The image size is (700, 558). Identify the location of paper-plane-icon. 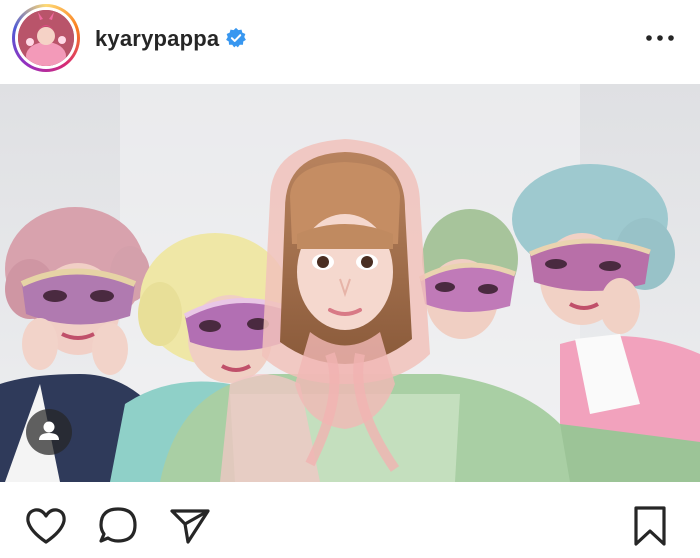
(190, 526).